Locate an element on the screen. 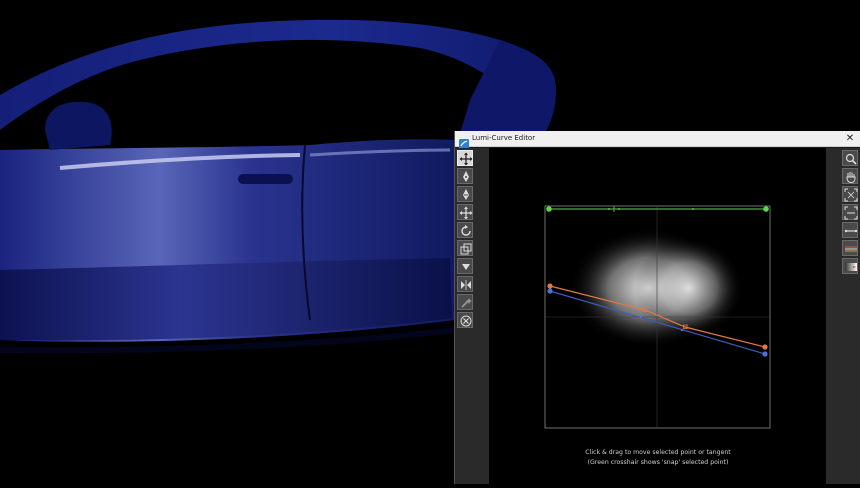 This screenshot has height=488, width=860. rotate-icon is located at coordinates (466, 230).